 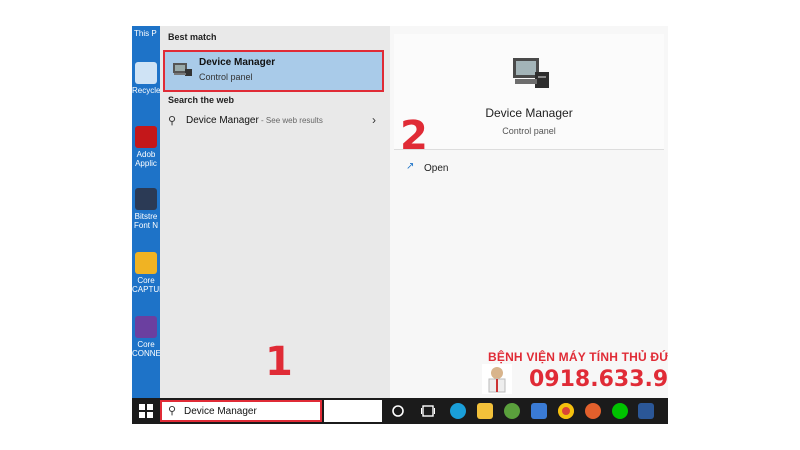 What do you see at coordinates (374, 120) in the screenshot?
I see `chevron-right-icon: ›` at bounding box center [374, 120].